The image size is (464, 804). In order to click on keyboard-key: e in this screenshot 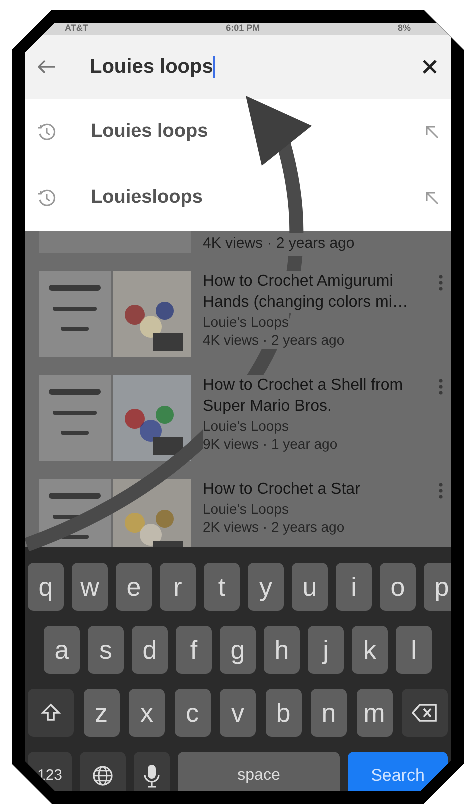, I will do `click(134, 587)`.